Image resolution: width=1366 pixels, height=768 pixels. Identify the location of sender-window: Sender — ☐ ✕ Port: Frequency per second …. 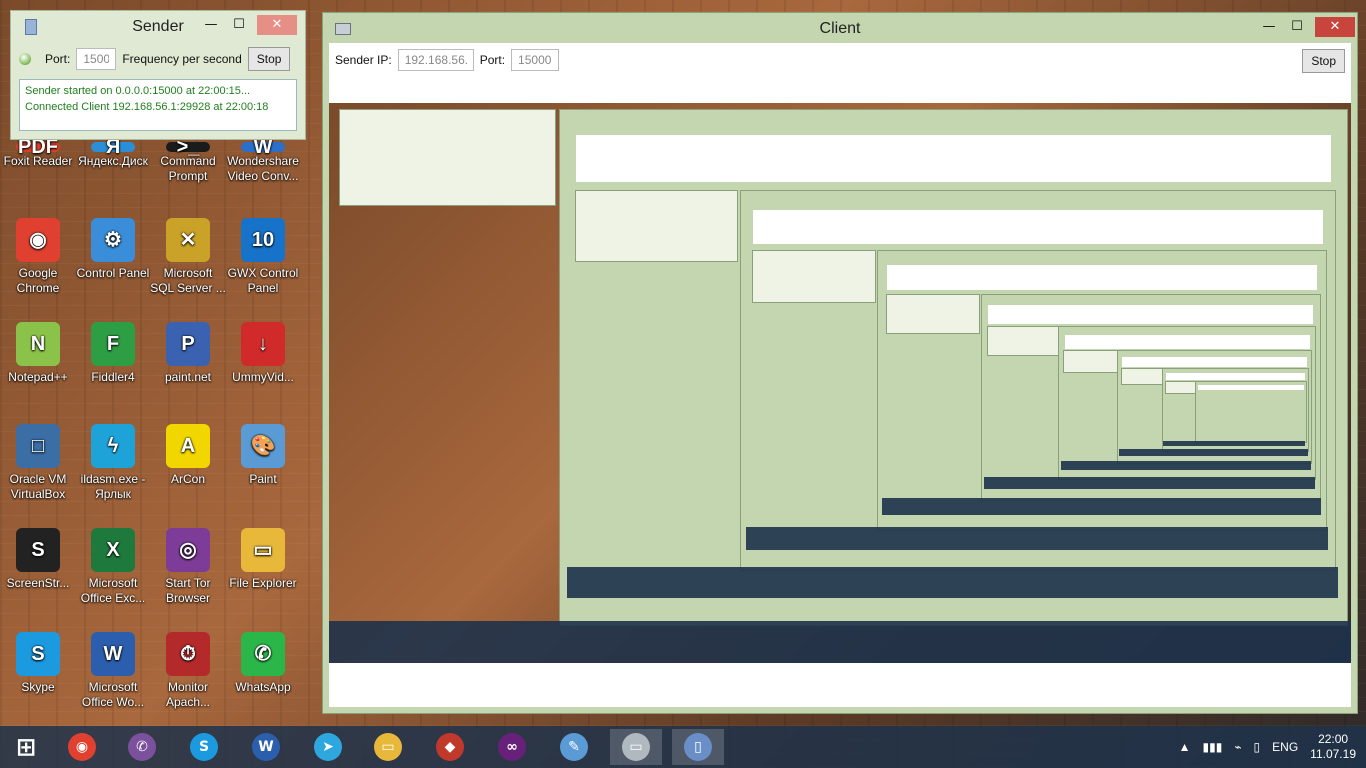
(158, 75).